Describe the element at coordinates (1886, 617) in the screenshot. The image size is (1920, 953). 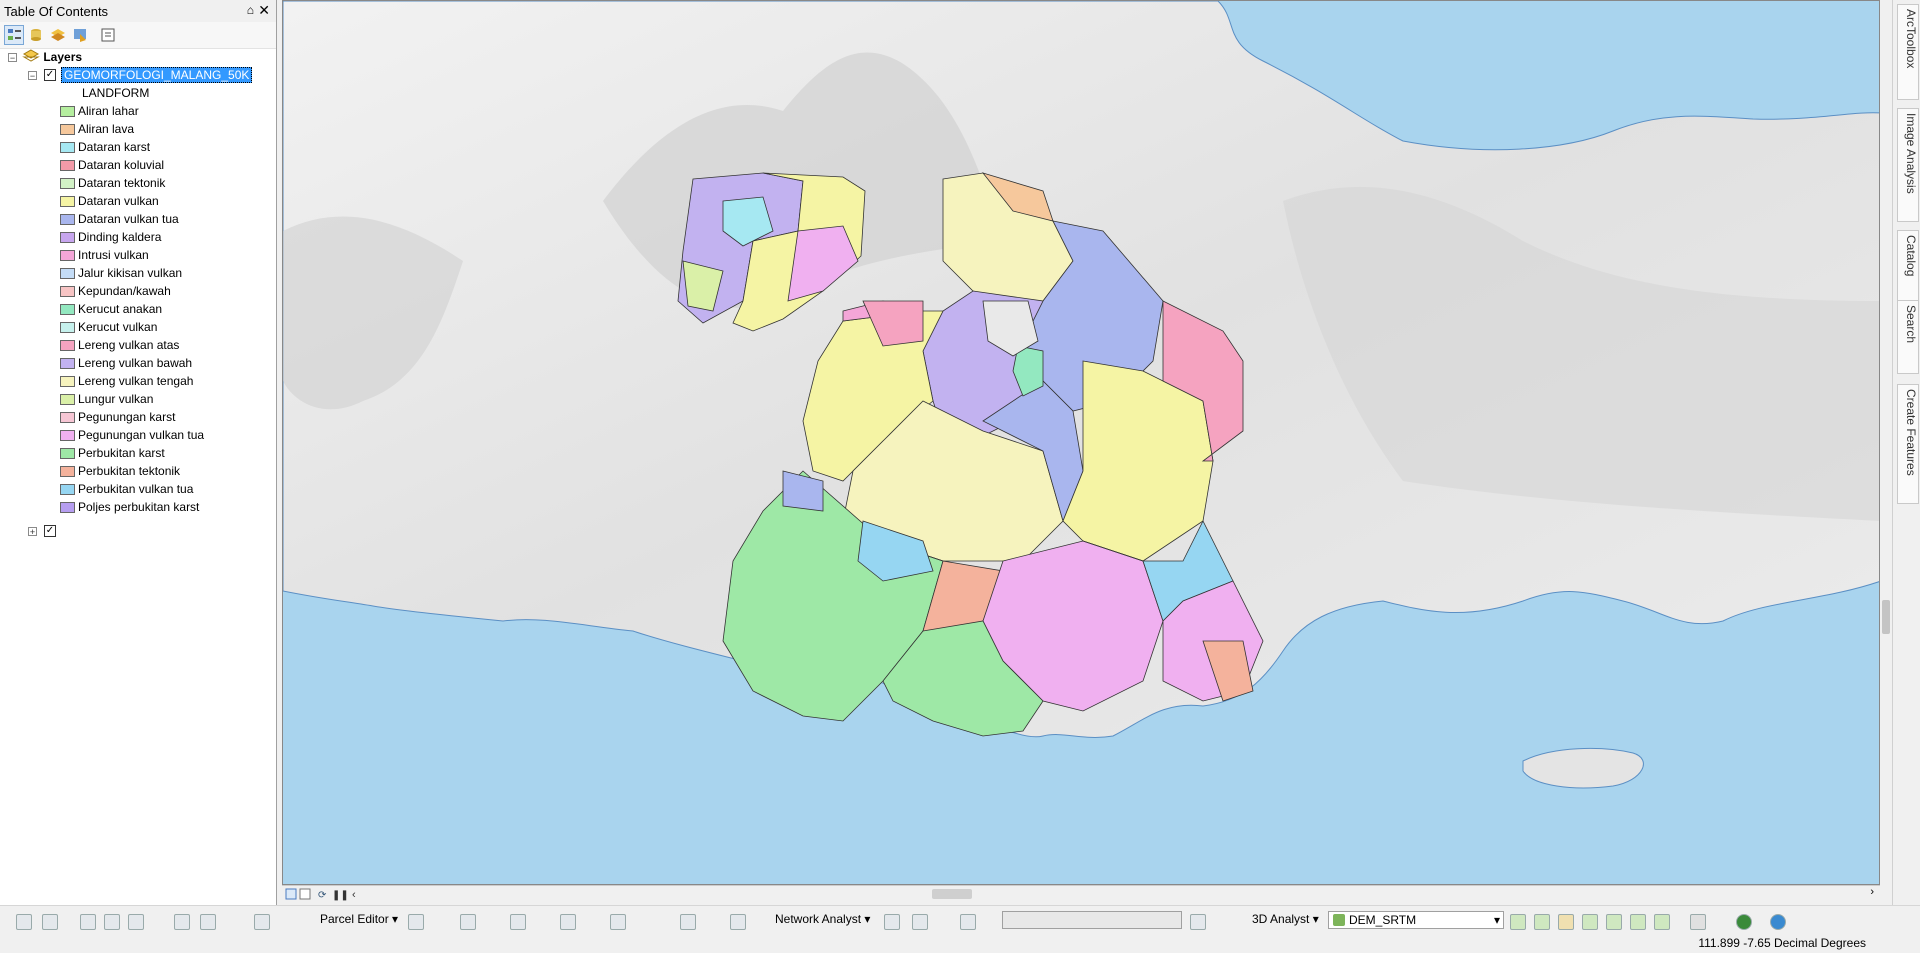
I see `vertical-scroll-thumb` at that location.